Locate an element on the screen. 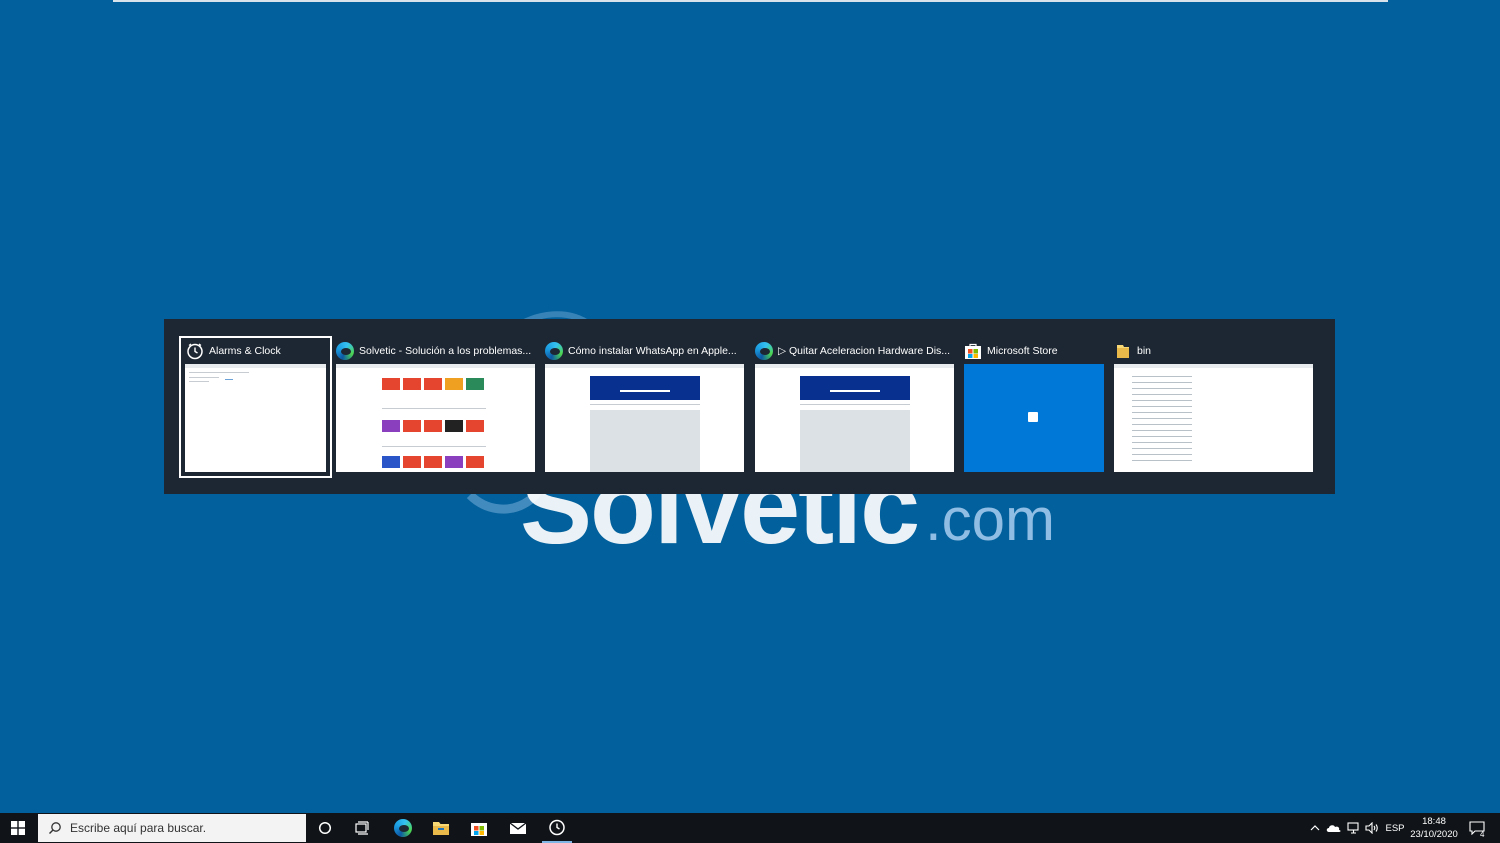 The width and height of the screenshot is (1500, 843). window-card-alarms-clock: Alarms & Clock is located at coordinates (255, 407).